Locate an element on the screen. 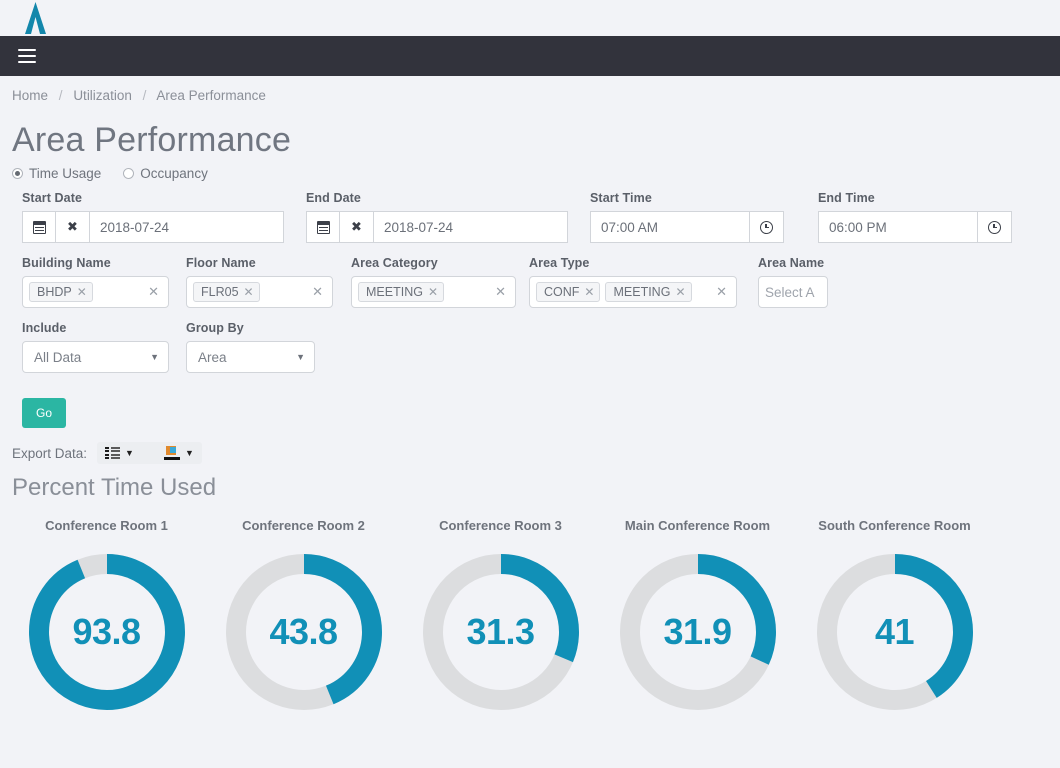 The height and width of the screenshot is (768, 1060). area-type-multiselect: CONF ✕ MEETING ✕ ✕ is located at coordinates (633, 292).